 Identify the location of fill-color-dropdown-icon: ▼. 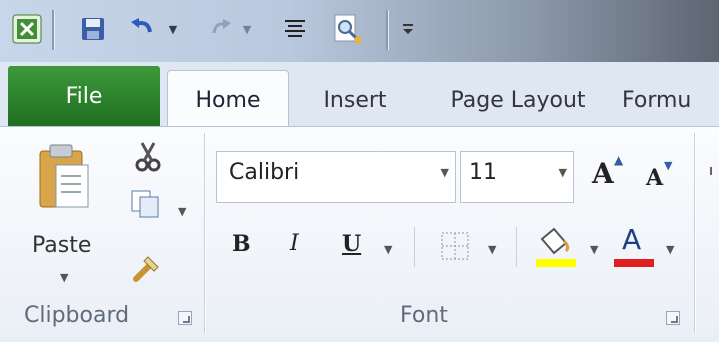
(594, 249).